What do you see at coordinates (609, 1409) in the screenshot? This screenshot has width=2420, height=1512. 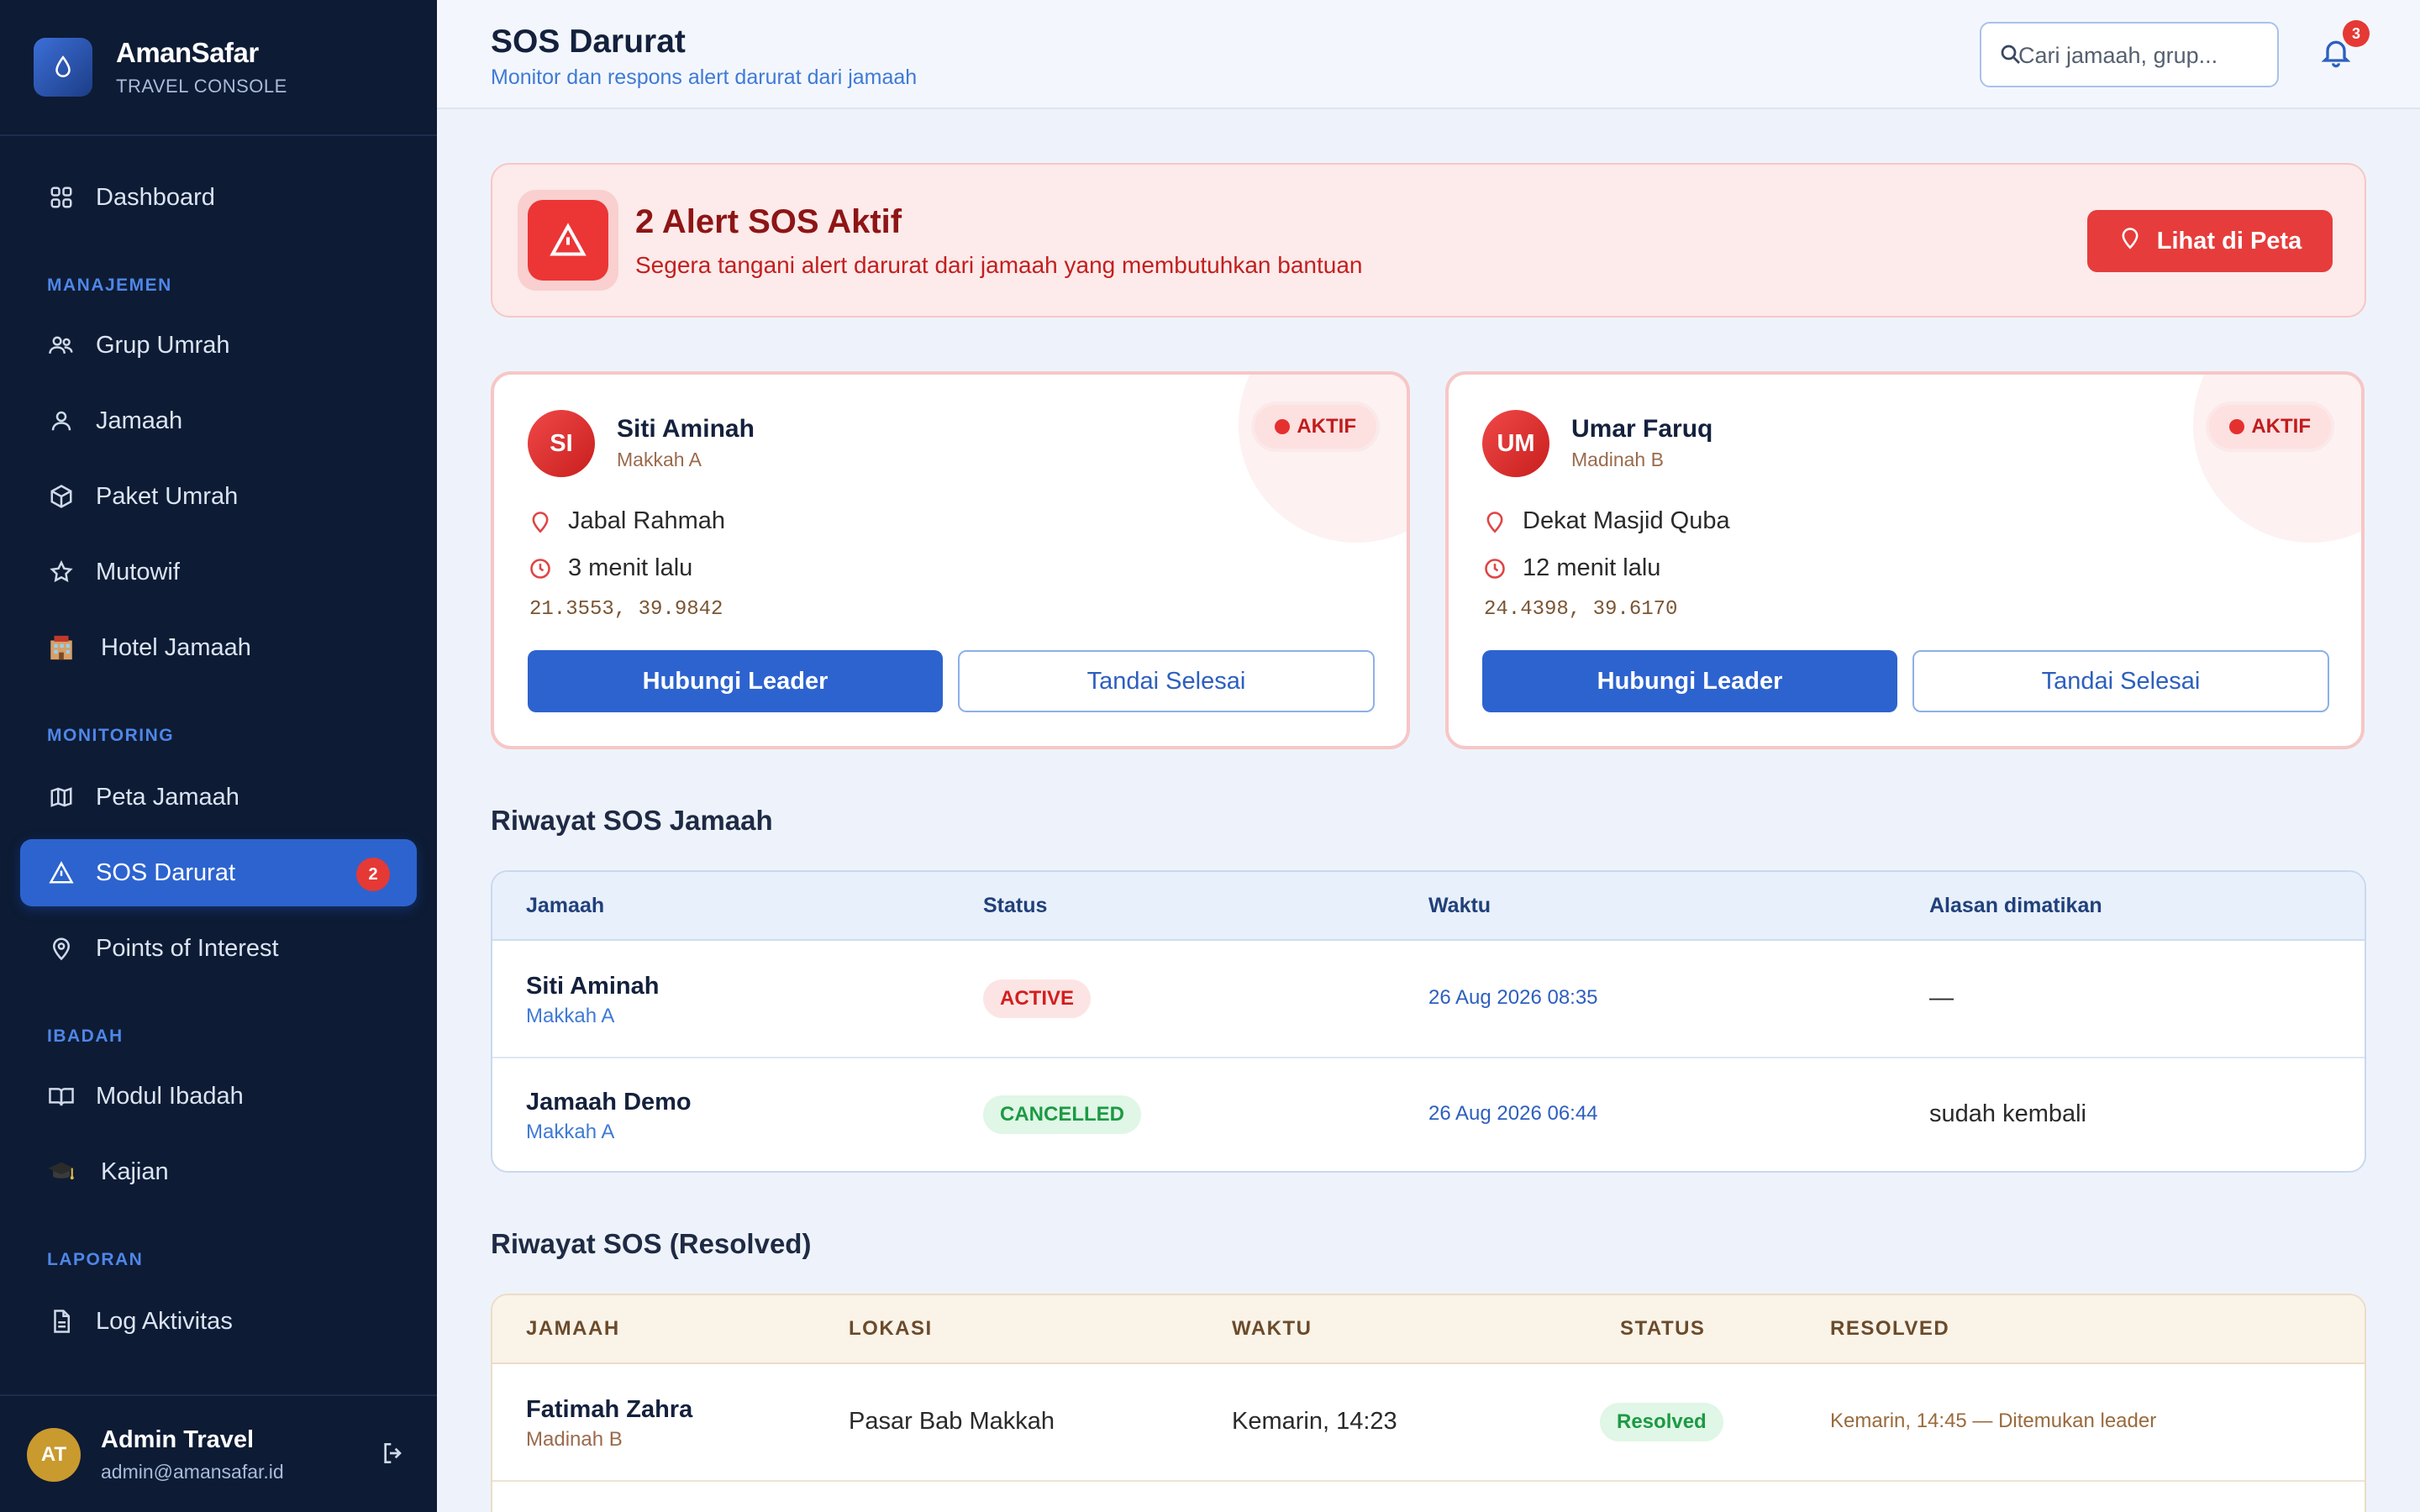 I see `jamaah-name: Fatimah Zahra` at bounding box center [609, 1409].